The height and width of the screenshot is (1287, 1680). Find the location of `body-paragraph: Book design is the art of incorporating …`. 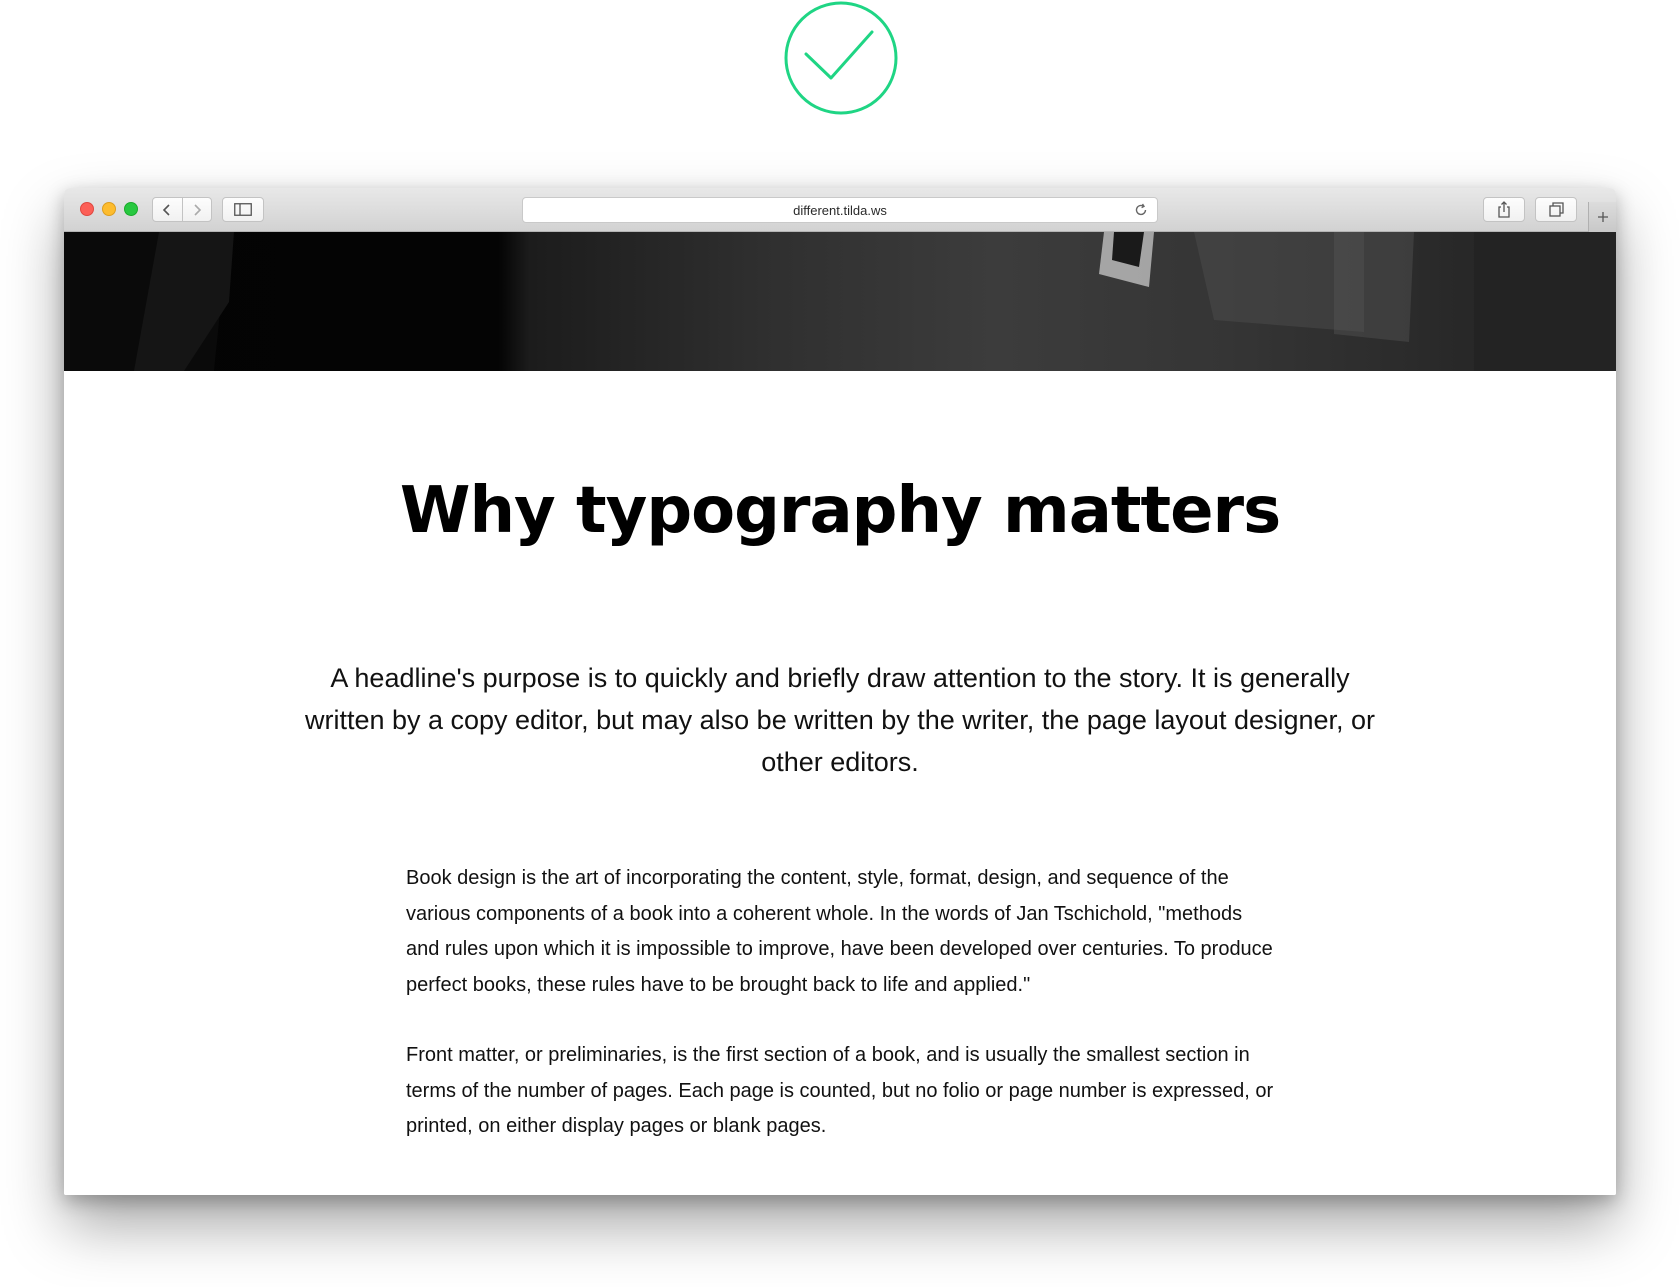

body-paragraph: Book design is the art of incorporating … is located at coordinates (839, 931).